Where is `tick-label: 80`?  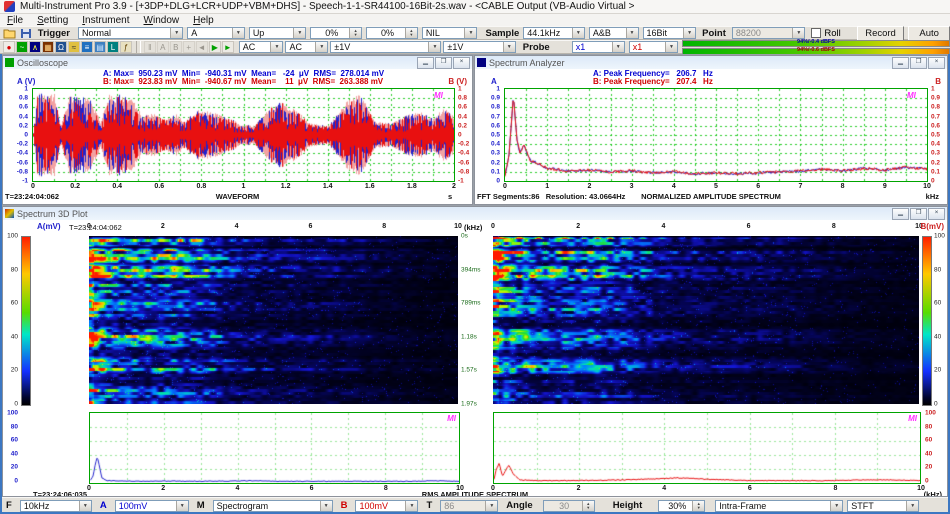
tick-label: 80 is located at coordinates (929, 427).